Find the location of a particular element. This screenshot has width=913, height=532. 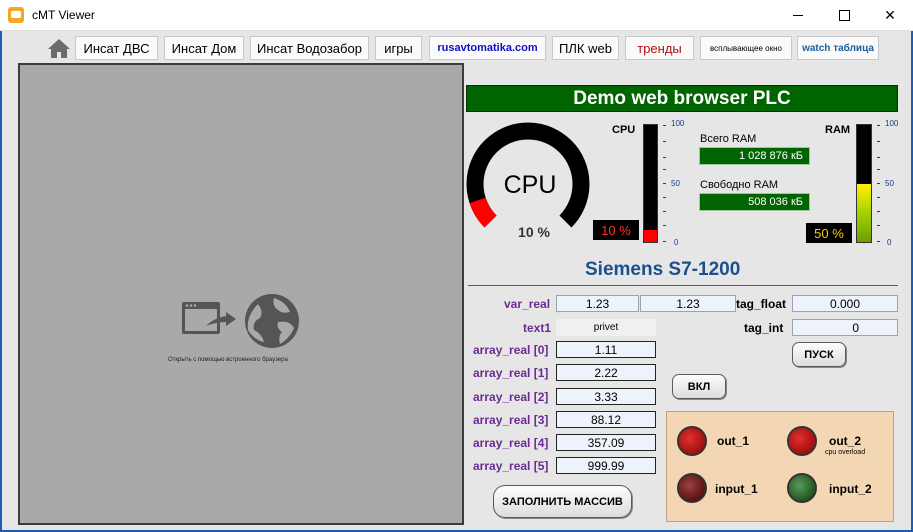

plc-model-title: Siemens S7-1200 is located at coordinates (663, 269).